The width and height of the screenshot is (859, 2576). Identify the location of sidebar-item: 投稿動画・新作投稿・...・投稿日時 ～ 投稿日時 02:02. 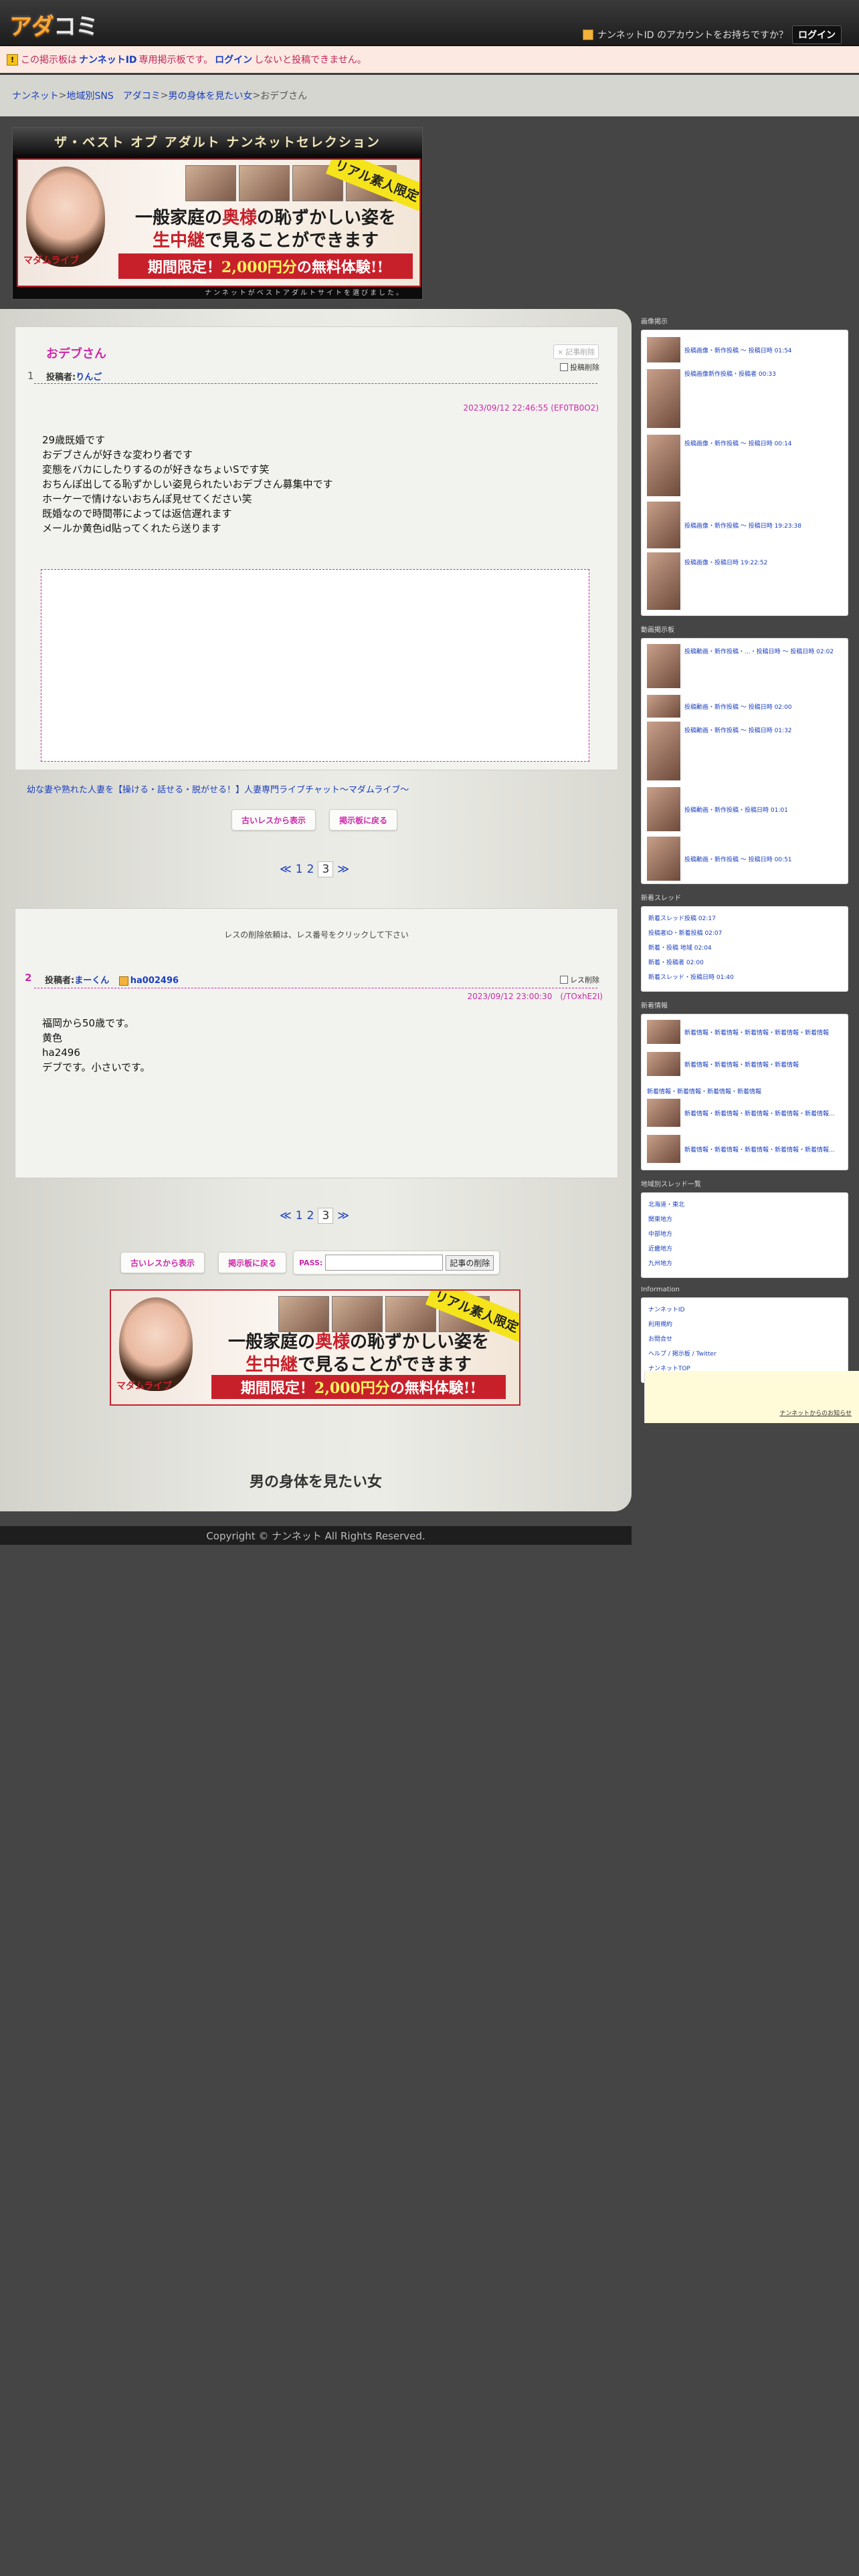
(740, 666).